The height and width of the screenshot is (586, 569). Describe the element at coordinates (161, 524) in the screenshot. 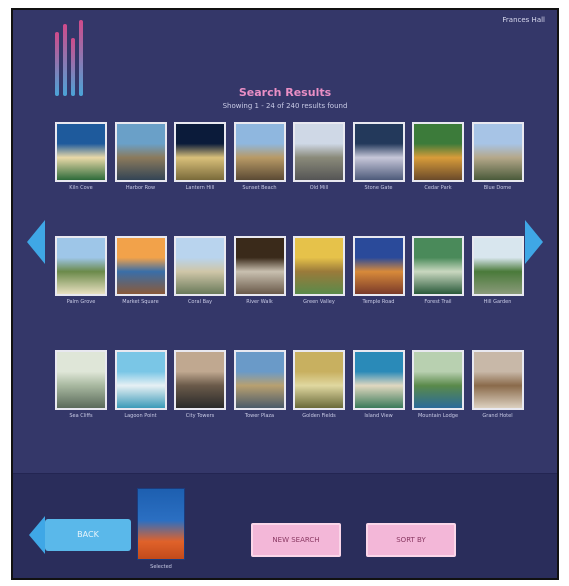

I see `preview-thumbnail` at that location.